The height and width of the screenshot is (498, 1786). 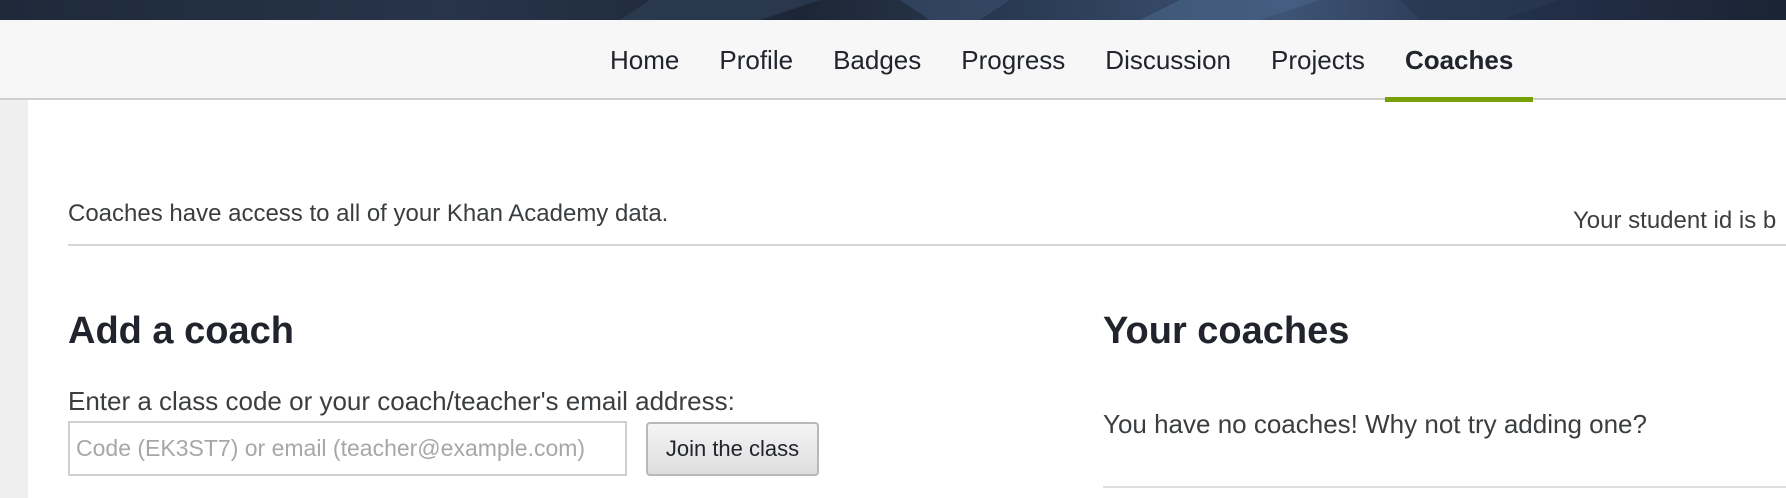 I want to click on class-code-input, so click(x=347, y=448).